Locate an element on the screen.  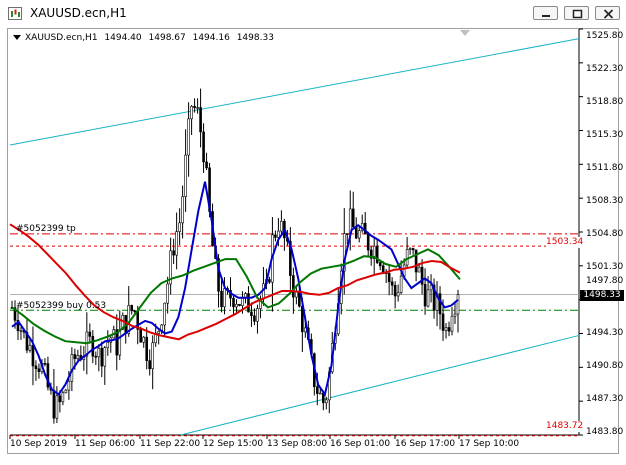
symbol-label: XAUUSD.ecn,H1 is located at coordinates (61, 38).